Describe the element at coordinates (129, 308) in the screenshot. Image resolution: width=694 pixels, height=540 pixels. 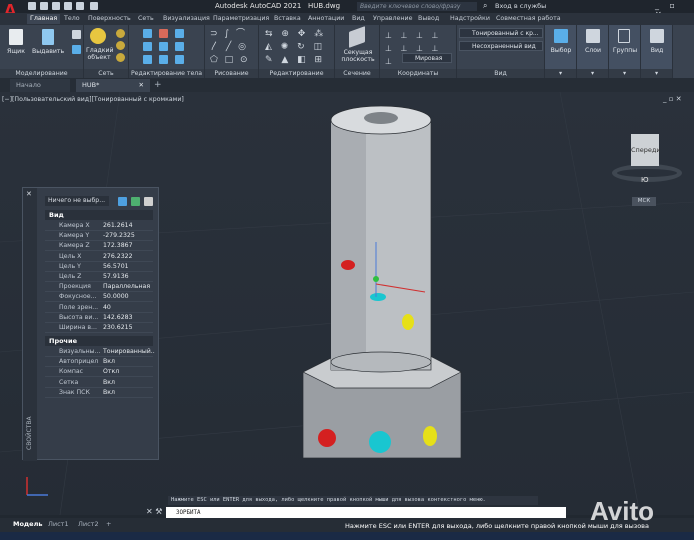
I see `property-value: 40` at that location.